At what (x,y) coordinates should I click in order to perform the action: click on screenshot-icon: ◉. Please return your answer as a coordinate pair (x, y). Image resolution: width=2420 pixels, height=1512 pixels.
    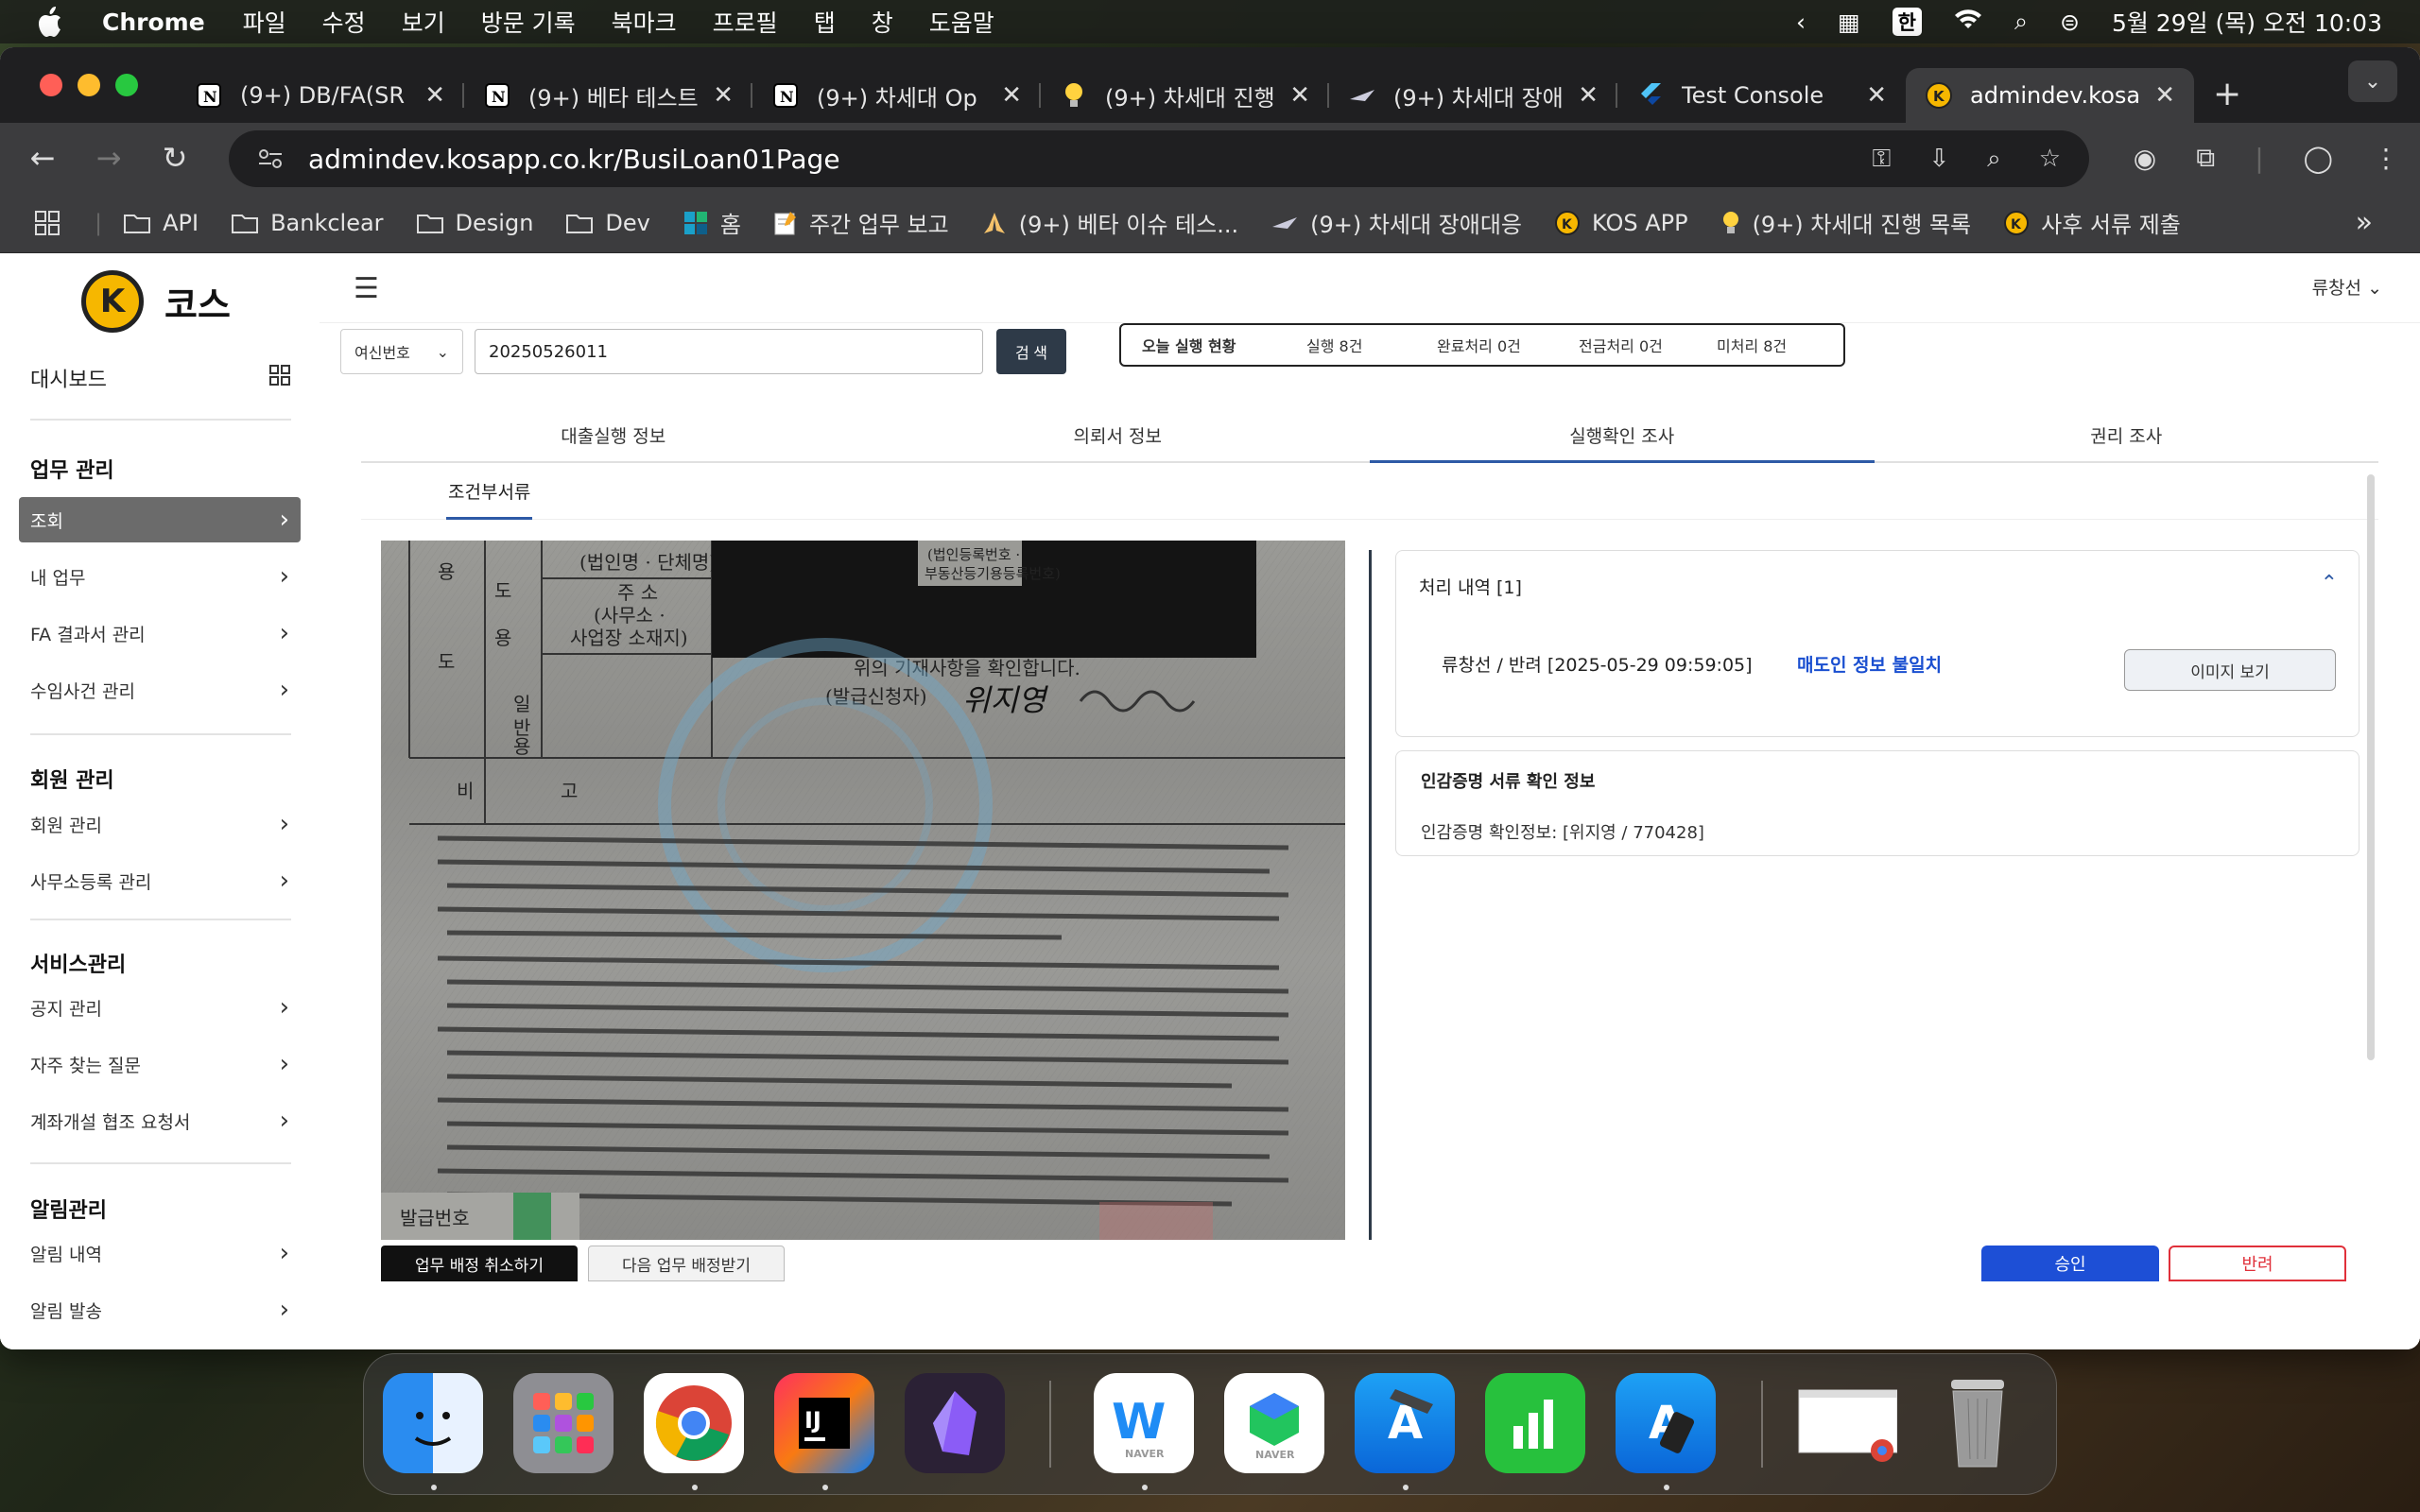
    Looking at the image, I should click on (2145, 158).